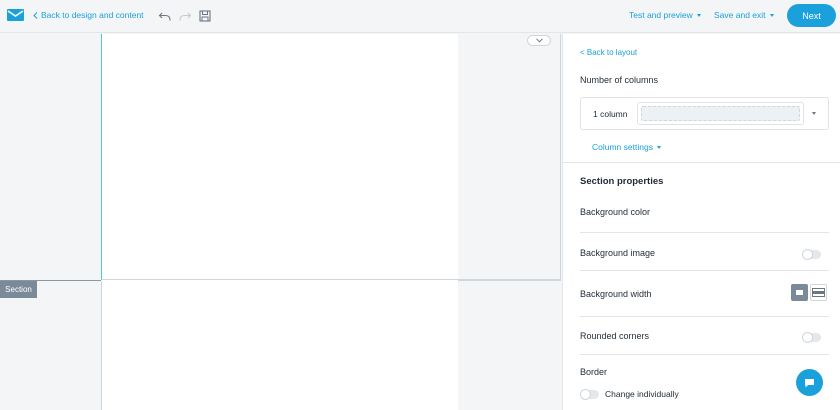 This screenshot has height=410, width=840. Describe the element at coordinates (661, 15) in the screenshot. I see `test-and-preview-label: Test and preview` at that location.